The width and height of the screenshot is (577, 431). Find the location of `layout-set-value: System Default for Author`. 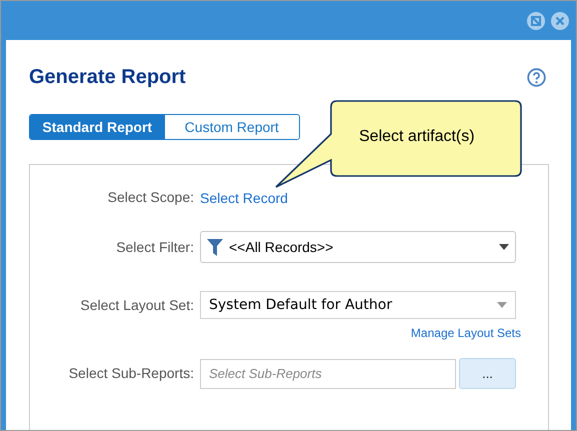

layout-set-value: System Default for Author is located at coordinates (301, 305).